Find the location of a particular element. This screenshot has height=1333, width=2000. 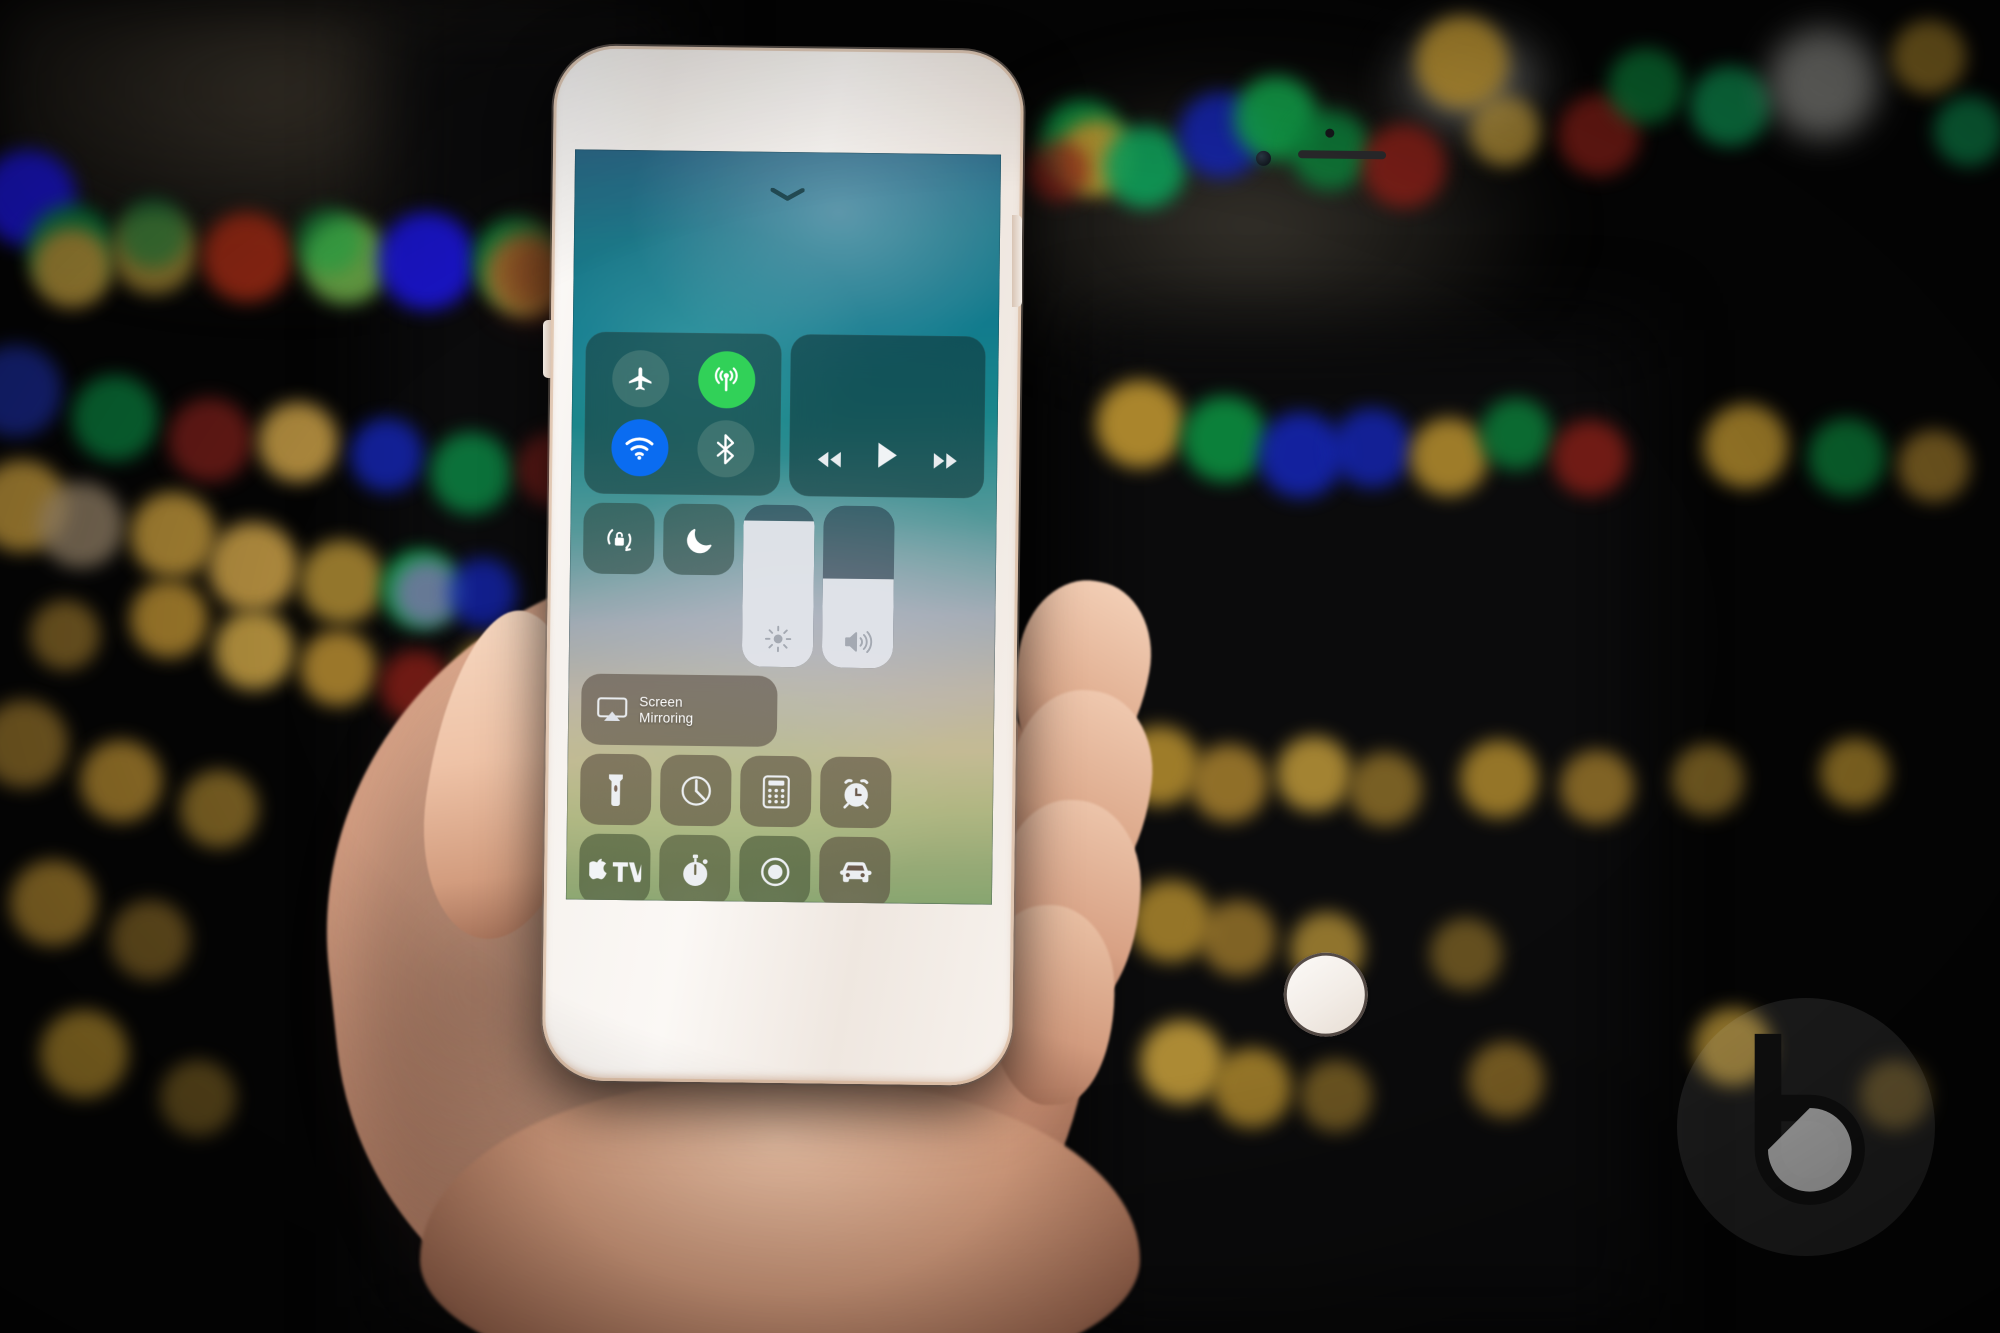

car-icon is located at coordinates (855, 872).